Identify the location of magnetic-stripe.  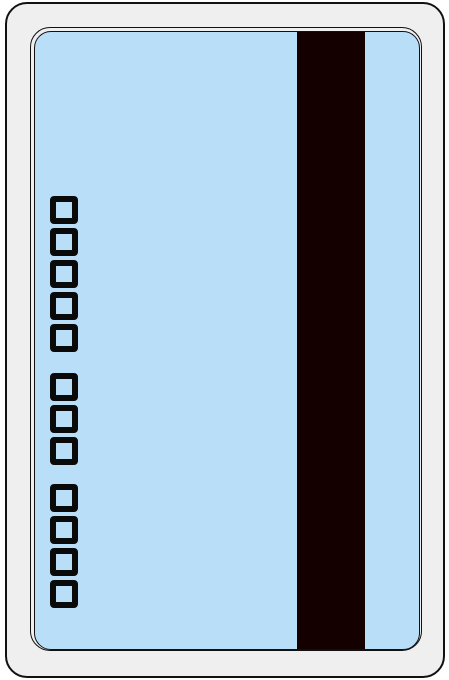
(331, 340).